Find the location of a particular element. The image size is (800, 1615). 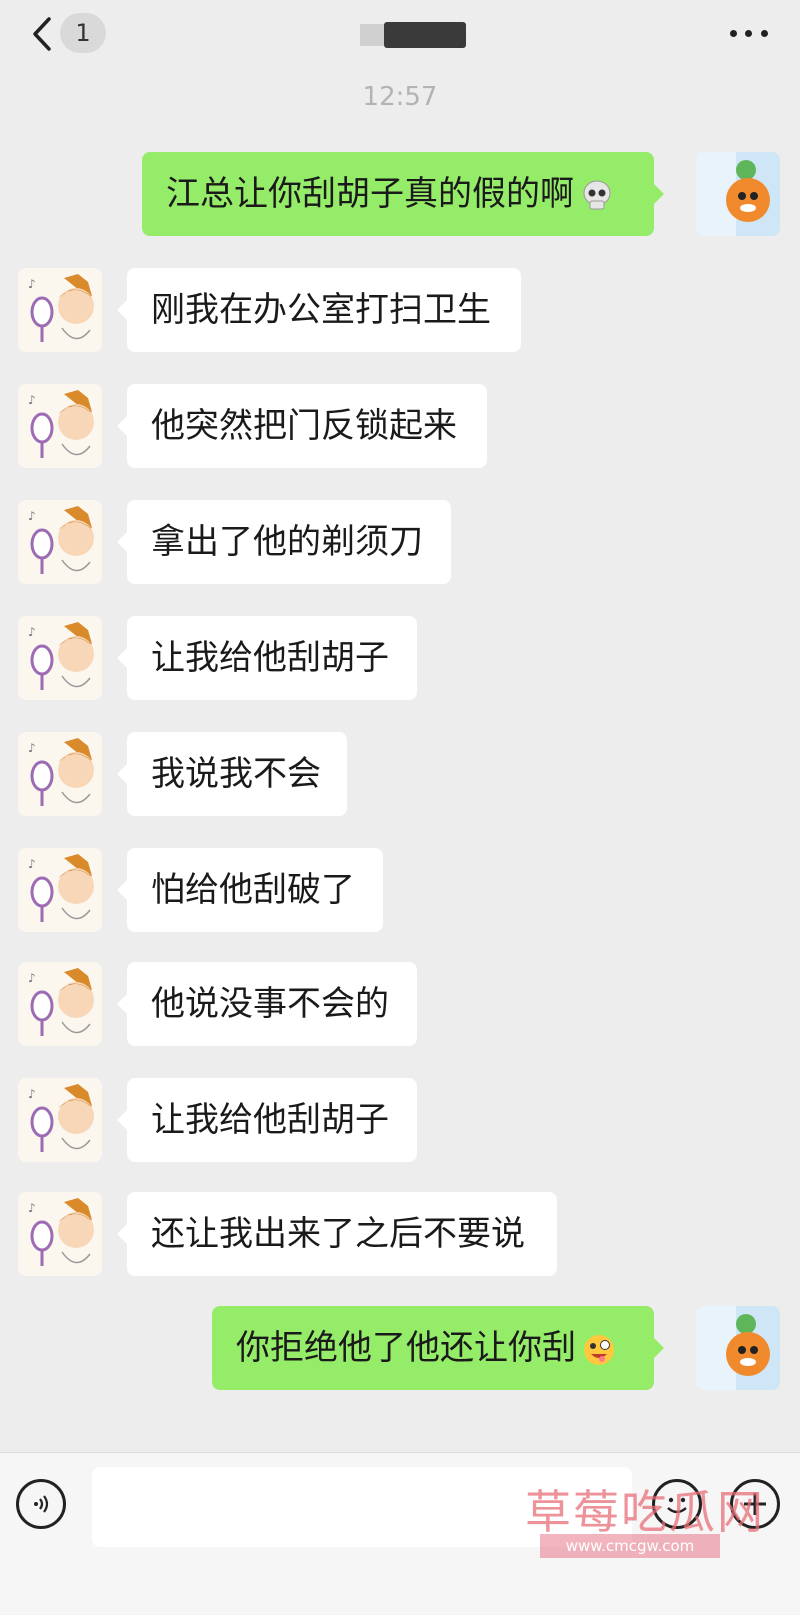

message-bubble-received: 拿出了他的剃须刀 is located at coordinates (284, 542).